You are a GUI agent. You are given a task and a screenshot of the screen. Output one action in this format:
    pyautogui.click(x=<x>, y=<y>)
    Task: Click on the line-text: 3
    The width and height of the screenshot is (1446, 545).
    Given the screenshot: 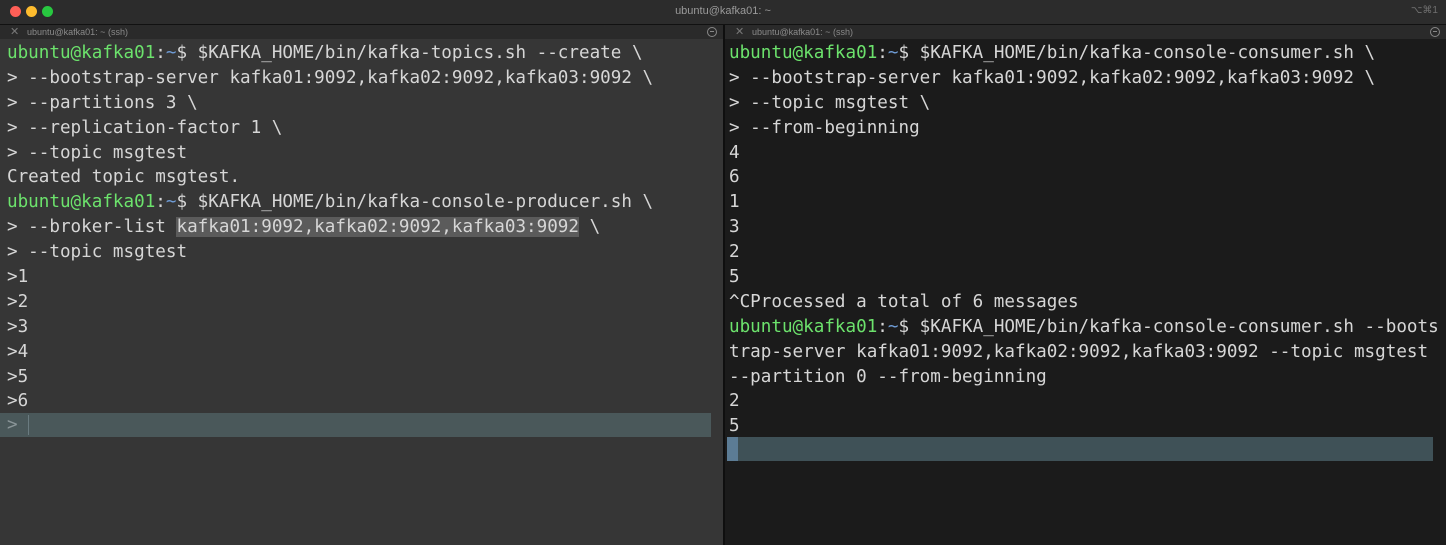 What is the action you would take?
    pyautogui.click(x=734, y=227)
    